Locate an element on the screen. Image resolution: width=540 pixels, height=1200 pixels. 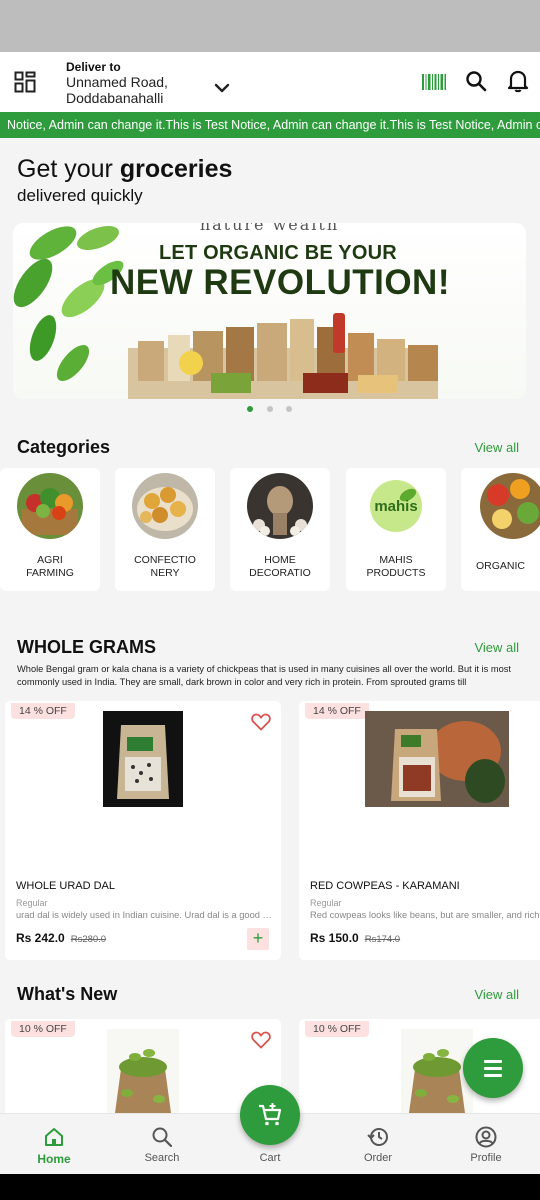
bell-icon is located at coordinates (518, 81).